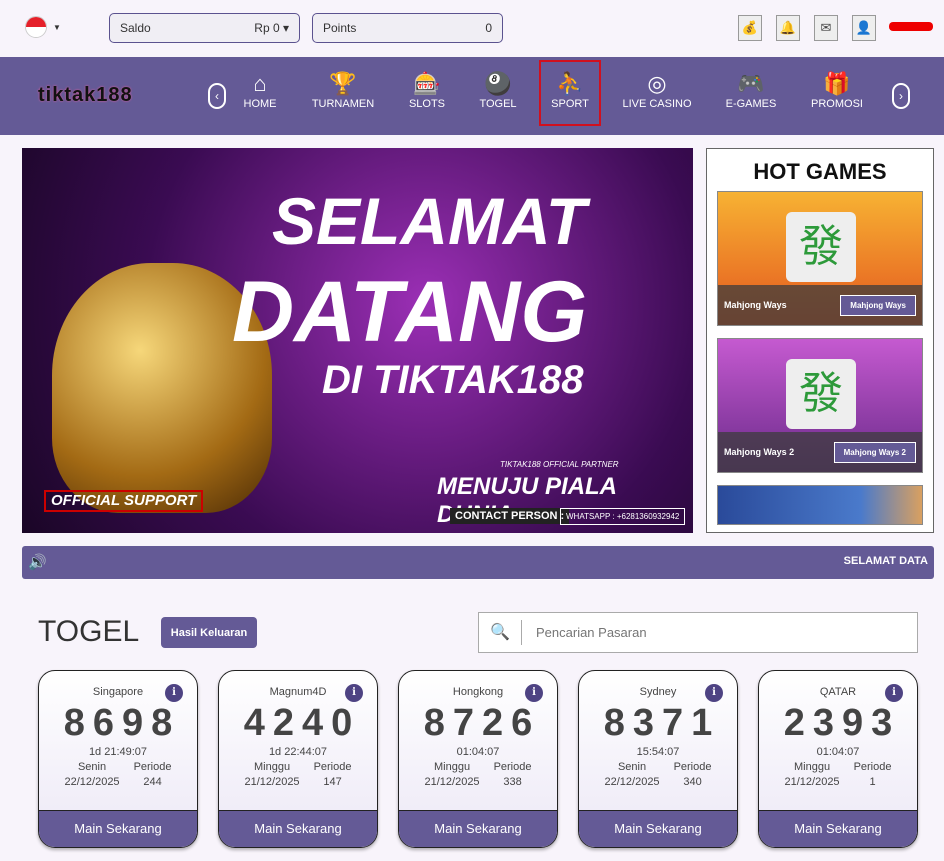  I want to click on game-button: Mahjong Ways 2, so click(874, 452).